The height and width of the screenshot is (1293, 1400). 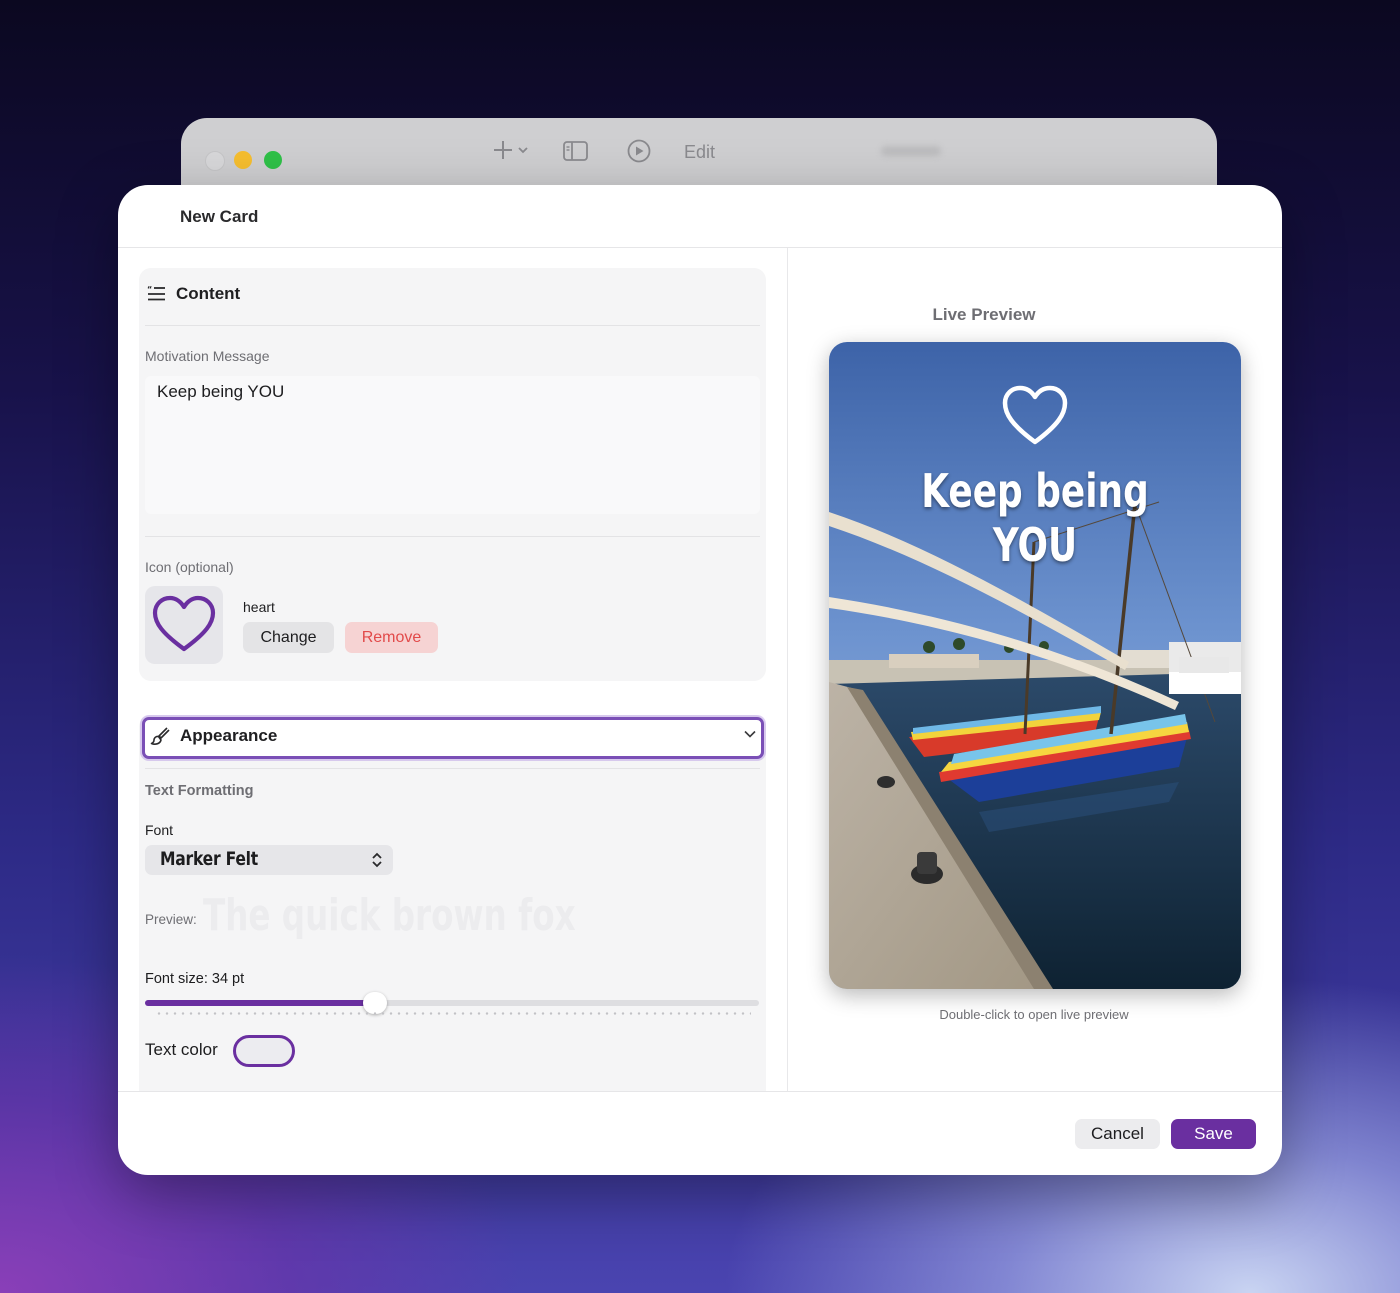 I want to click on edit-button: Edit, so click(x=699, y=152).